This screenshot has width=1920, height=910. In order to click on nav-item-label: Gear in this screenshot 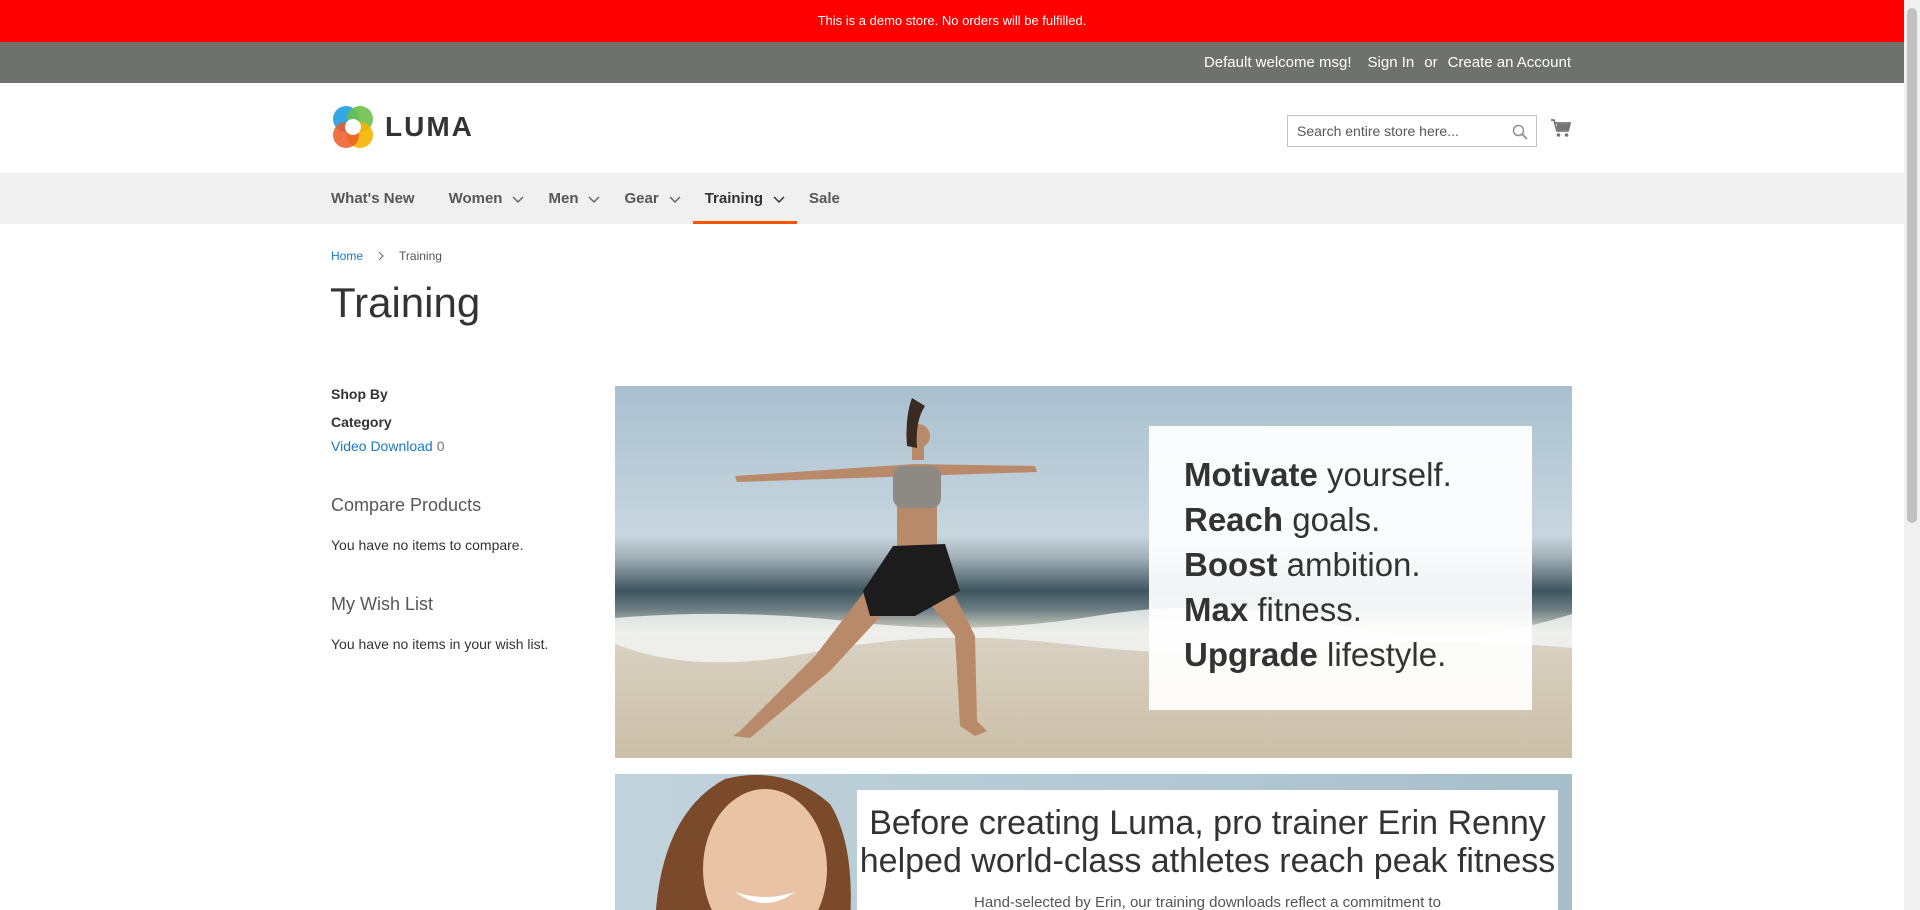, I will do `click(641, 198)`.